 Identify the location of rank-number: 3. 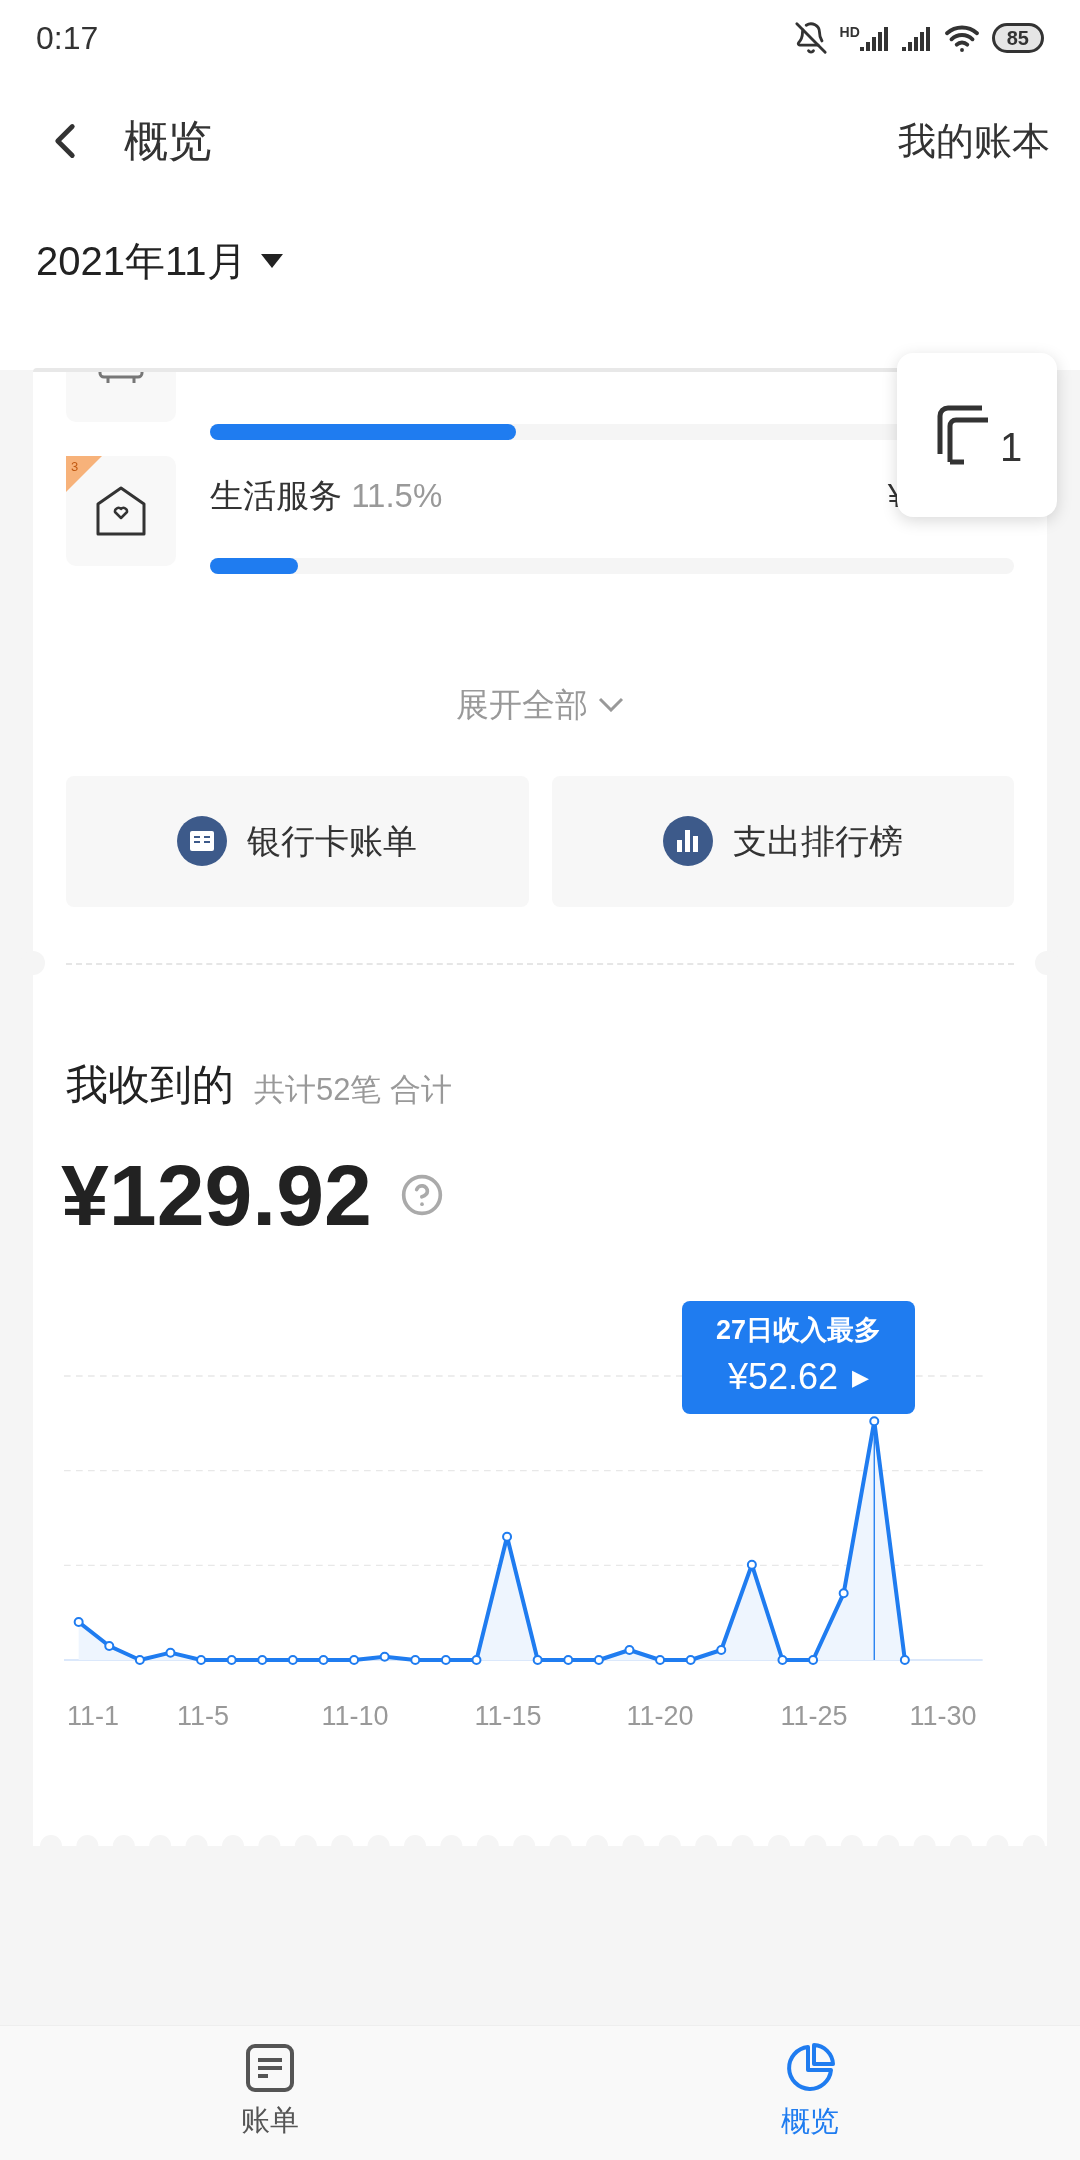
(75, 467).